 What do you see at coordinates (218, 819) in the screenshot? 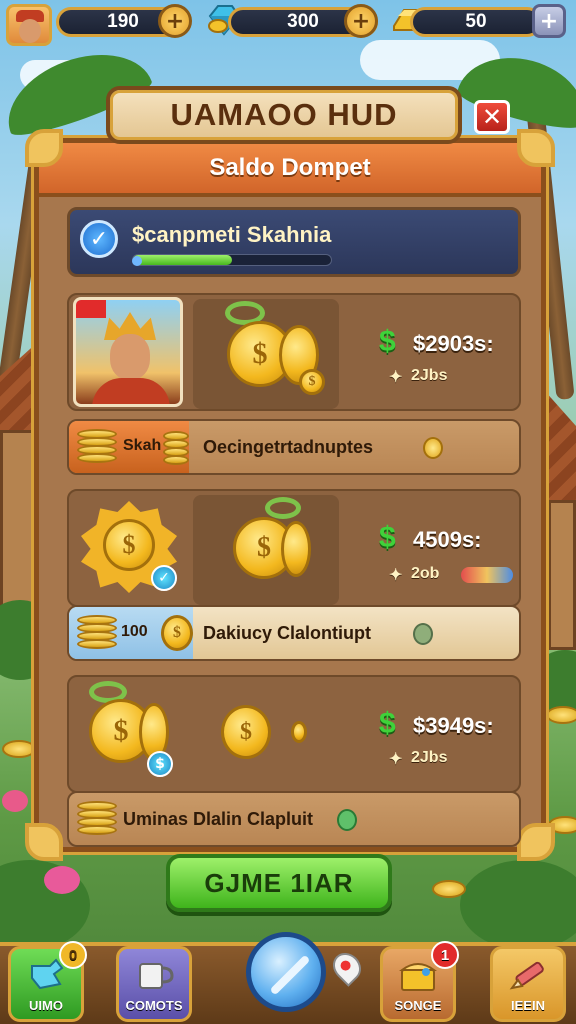
I see `strip-label: Uminas Dlalin Clapluit` at bounding box center [218, 819].